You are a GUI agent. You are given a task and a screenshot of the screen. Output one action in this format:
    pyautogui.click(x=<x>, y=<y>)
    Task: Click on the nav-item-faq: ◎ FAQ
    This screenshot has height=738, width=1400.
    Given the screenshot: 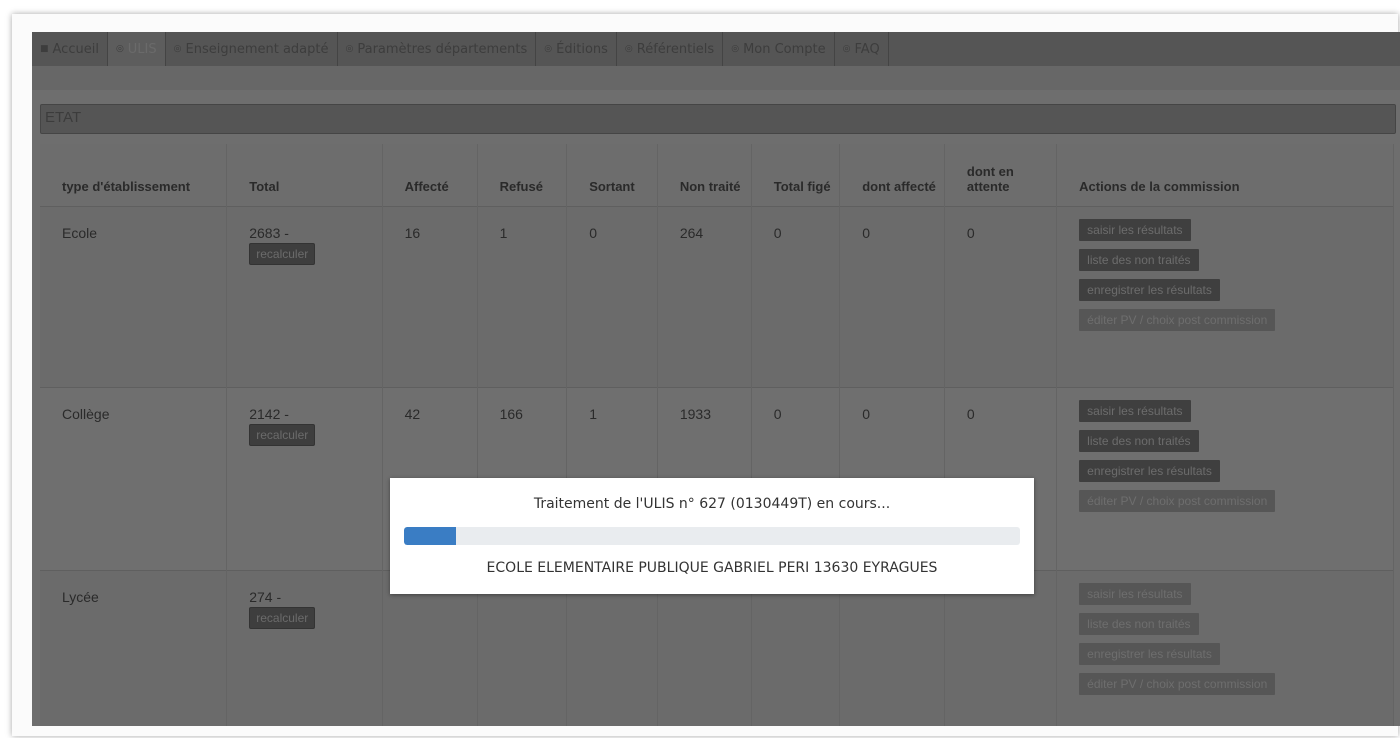 What is the action you would take?
    pyautogui.click(x=862, y=49)
    